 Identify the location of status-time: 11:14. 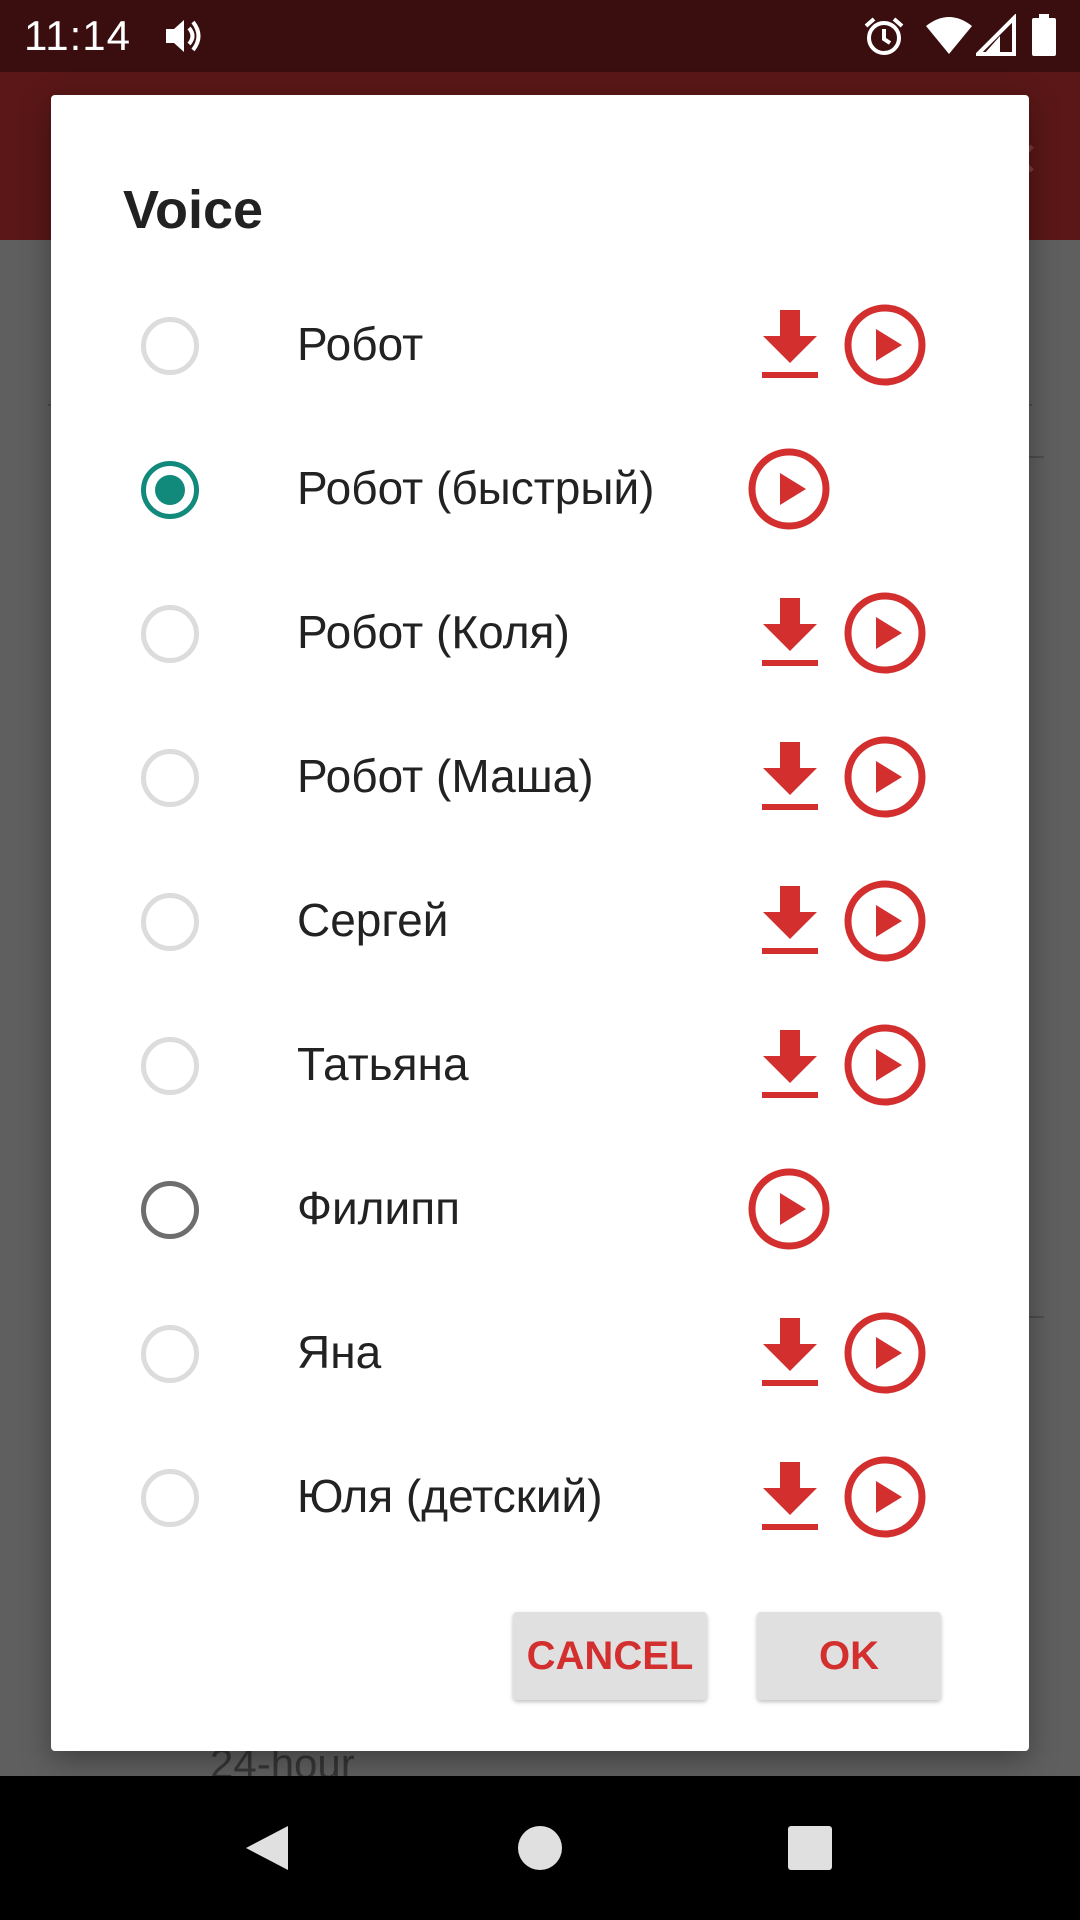
(77, 35).